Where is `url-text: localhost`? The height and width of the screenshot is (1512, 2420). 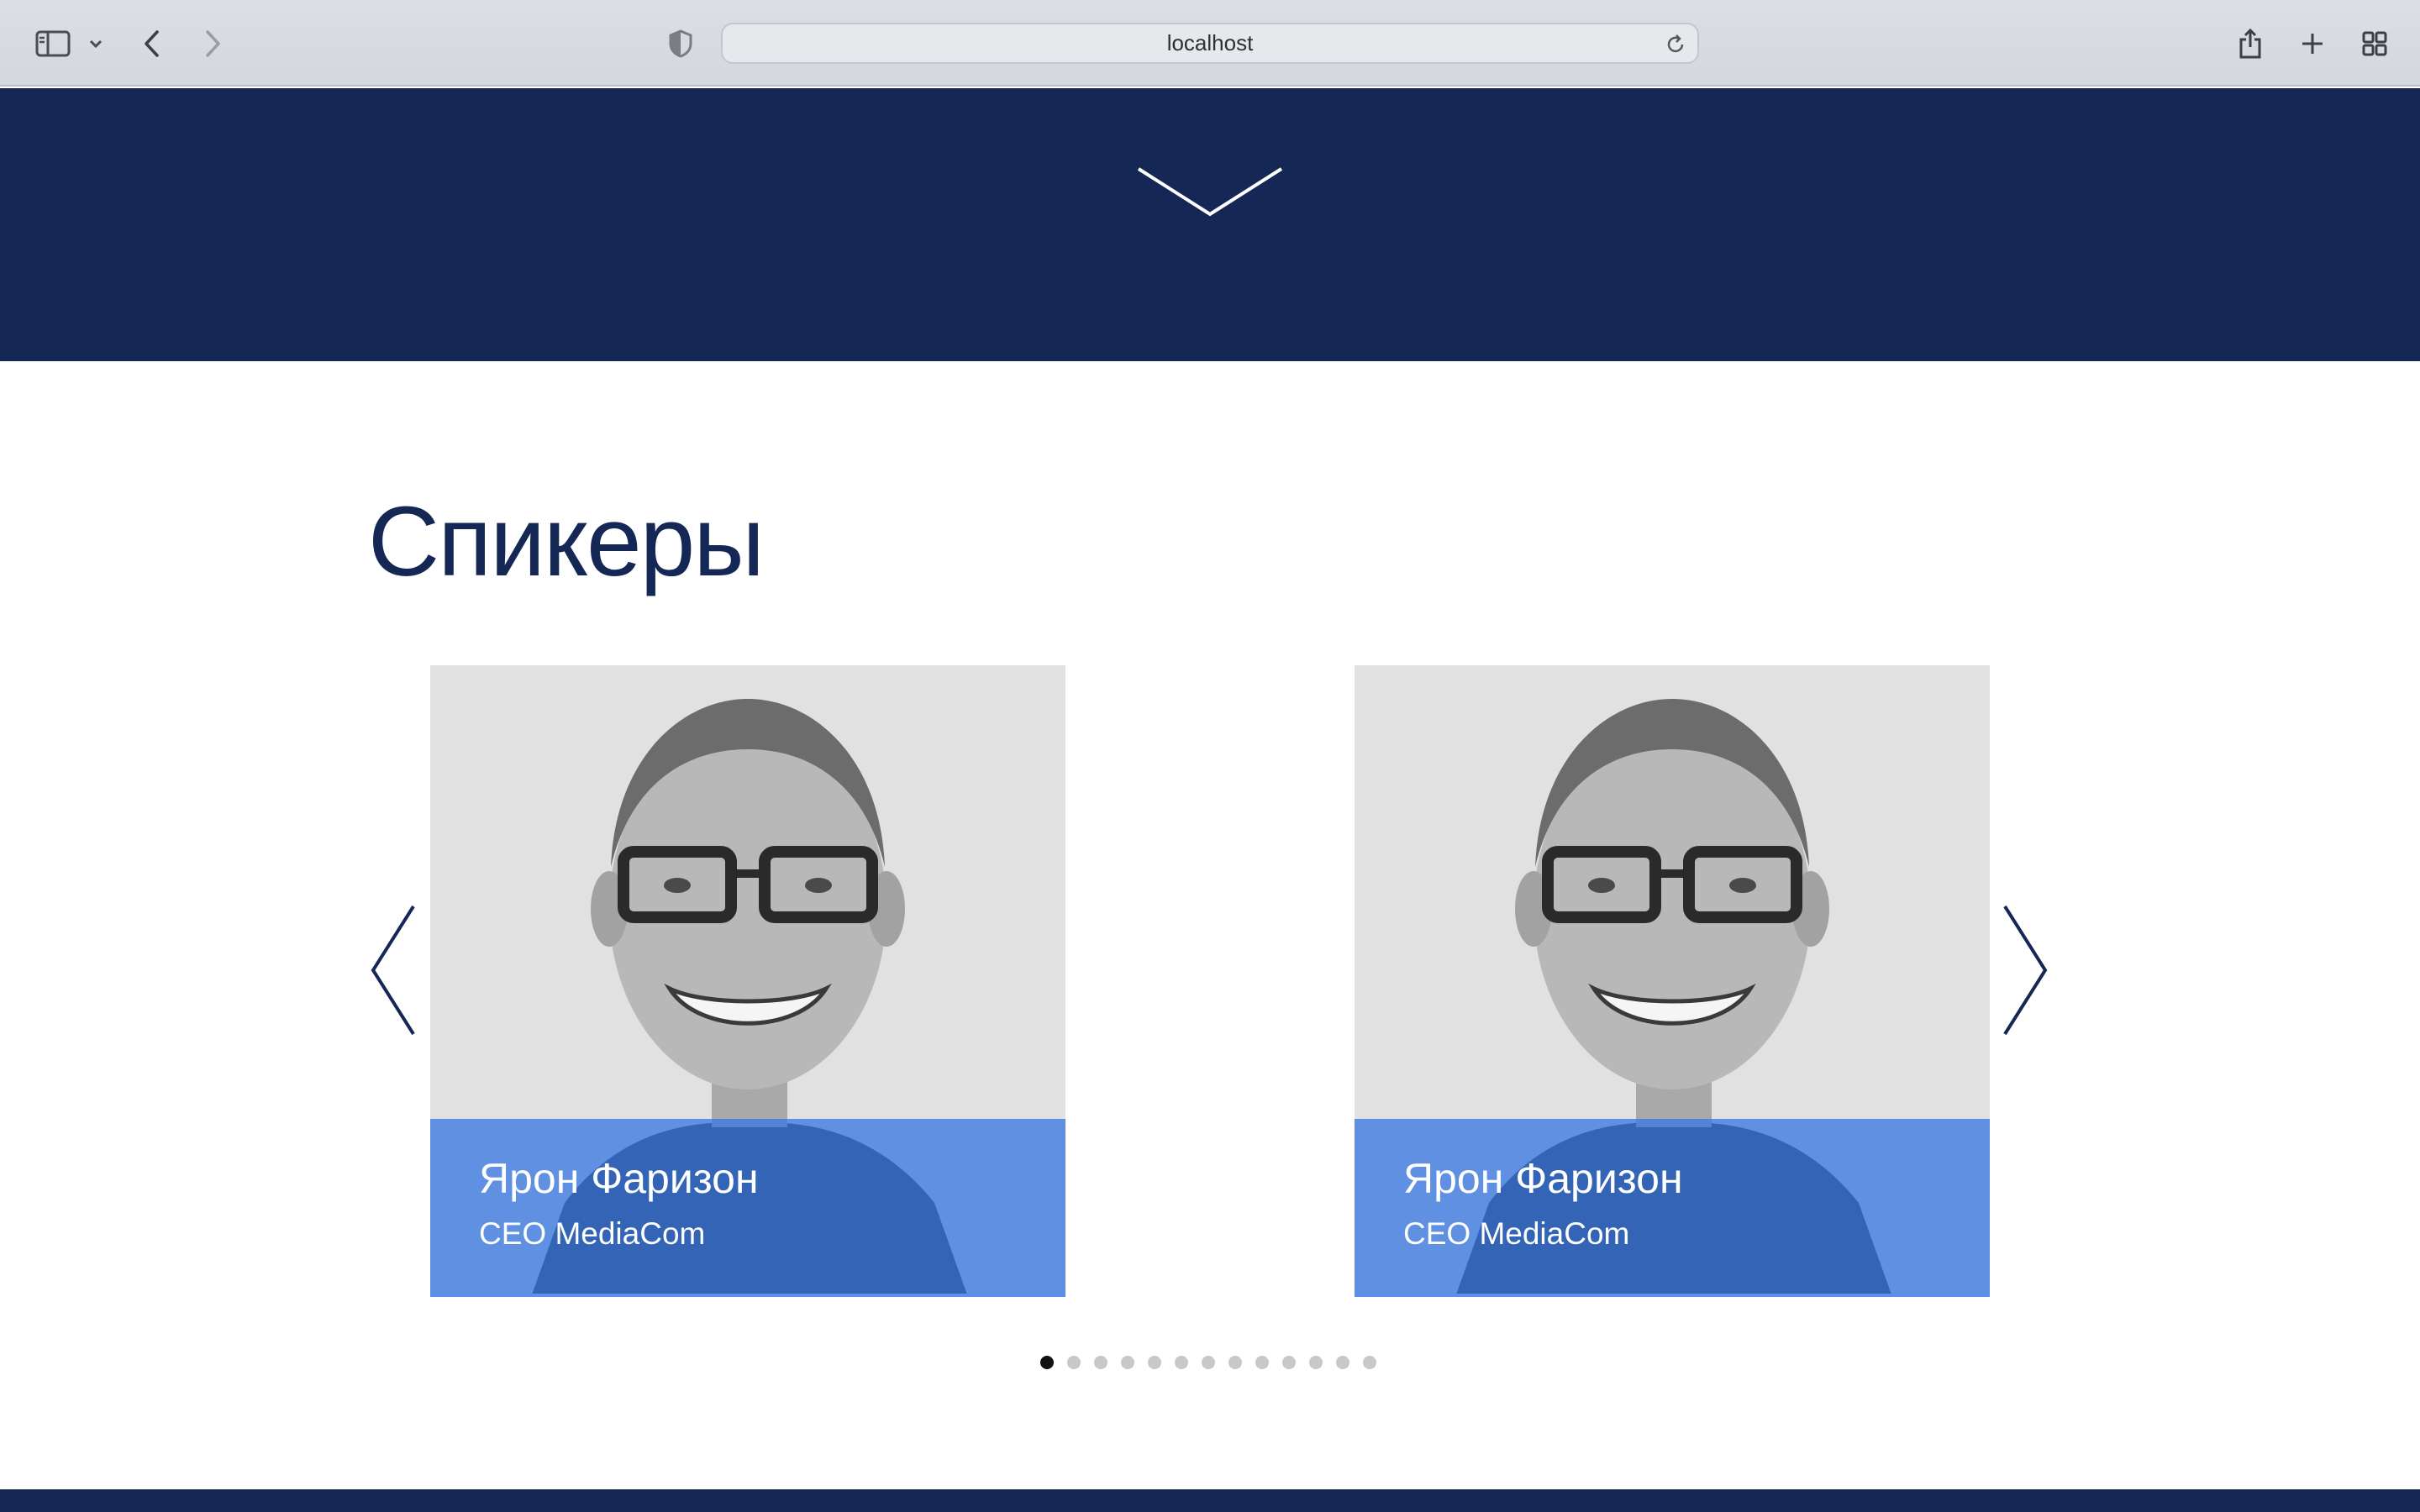 url-text: localhost is located at coordinates (1210, 42).